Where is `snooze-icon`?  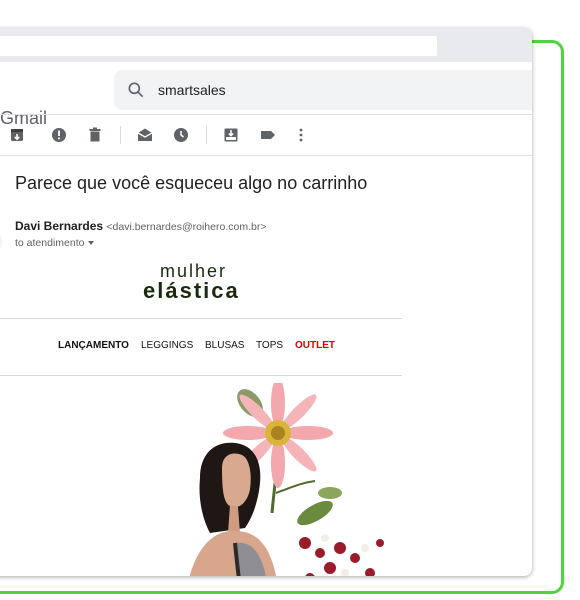 snooze-icon is located at coordinates (181, 135).